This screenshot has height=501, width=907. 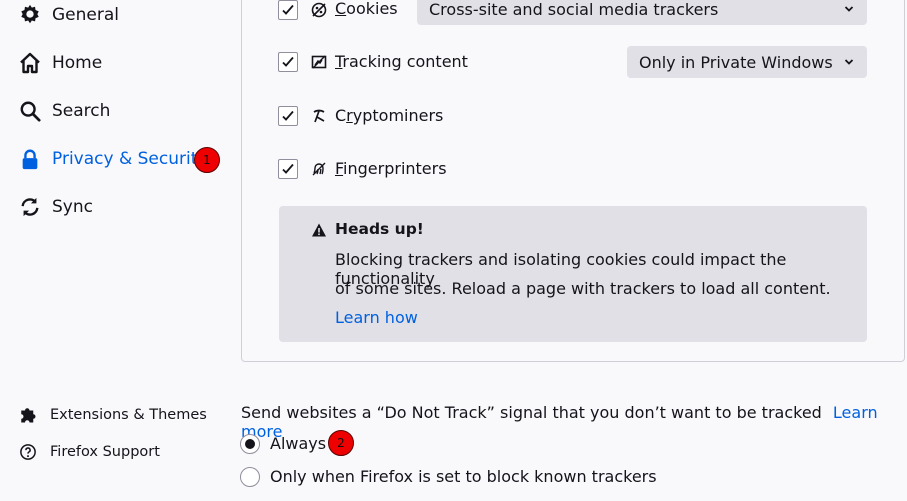 What do you see at coordinates (288, 116) in the screenshot?
I see `cryptominers-checkbox` at bounding box center [288, 116].